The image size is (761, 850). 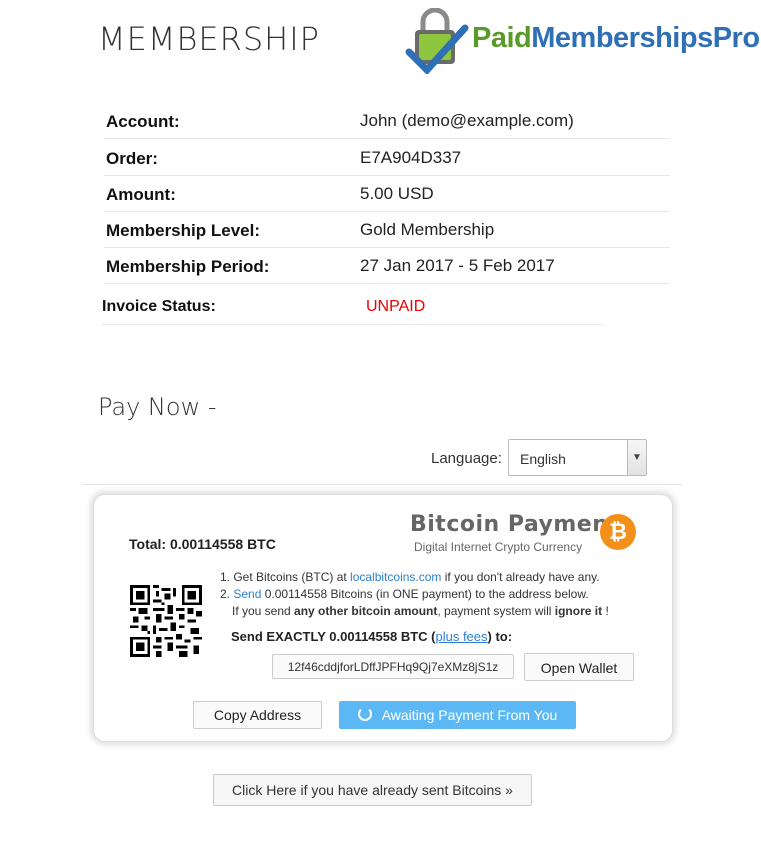 What do you see at coordinates (353, 304) in the screenshot?
I see `invoice-row-status: Invoice Status: UNPAID` at bounding box center [353, 304].